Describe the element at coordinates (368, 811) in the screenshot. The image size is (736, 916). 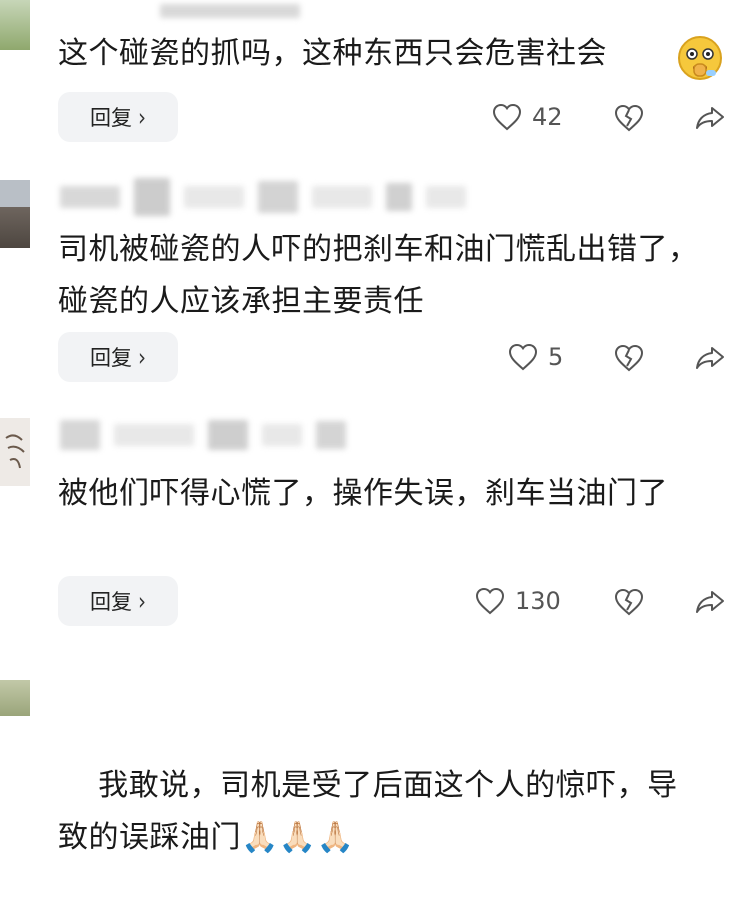
I see `comment-text-content: 我敢说，司机是受了后面这个人的惊吓，导致的误踩油门` at that location.